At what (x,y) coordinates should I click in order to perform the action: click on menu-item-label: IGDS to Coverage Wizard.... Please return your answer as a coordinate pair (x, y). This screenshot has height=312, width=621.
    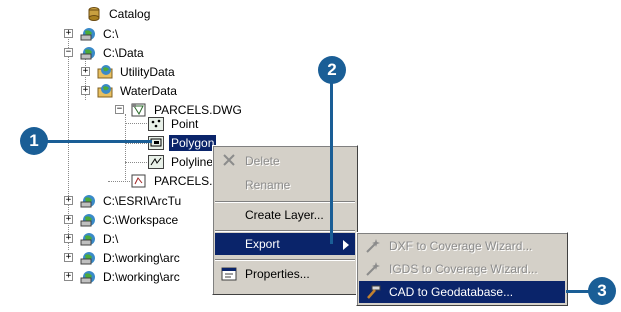
    Looking at the image, I should click on (463, 269).